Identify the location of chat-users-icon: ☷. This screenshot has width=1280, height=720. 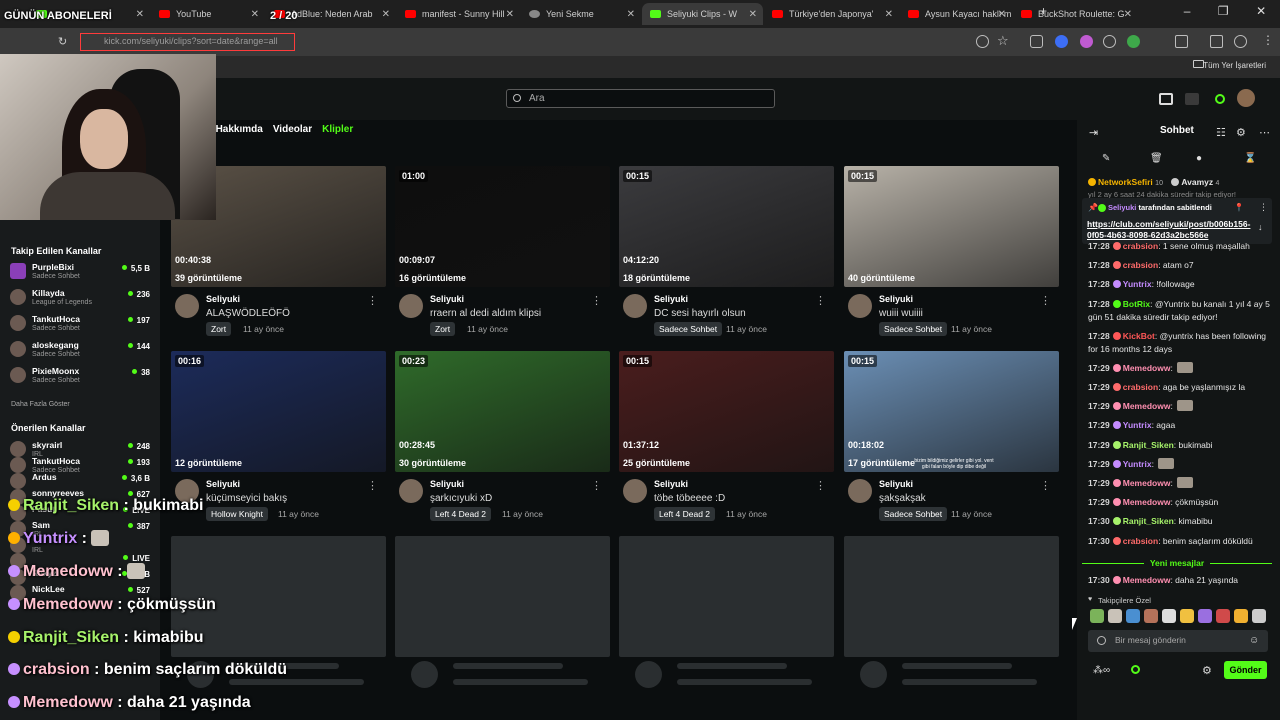
(1221, 132).